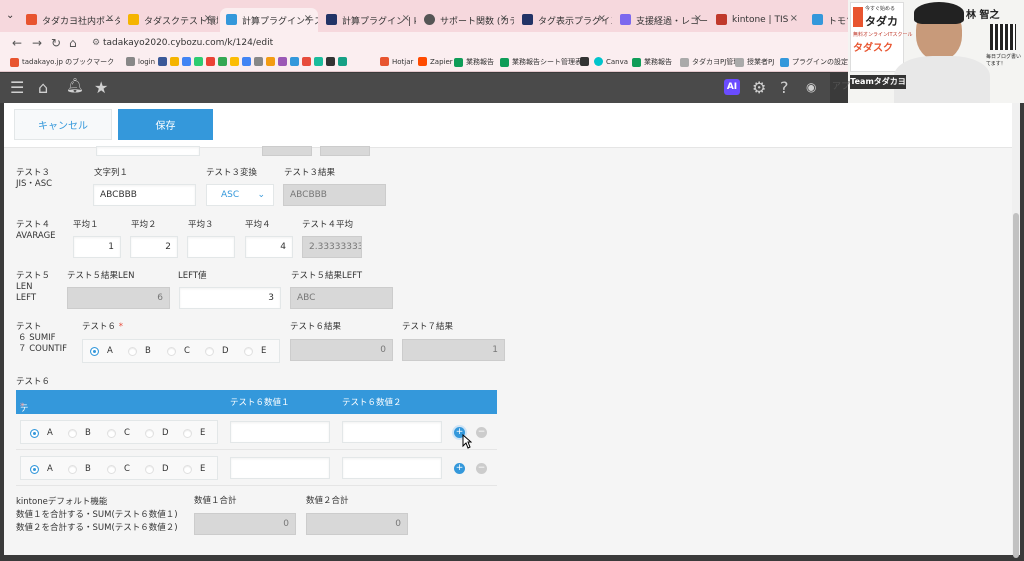 The image size is (1024, 561). What do you see at coordinates (154, 247) in the screenshot?
I see `avg2-input: 2` at bounding box center [154, 247].